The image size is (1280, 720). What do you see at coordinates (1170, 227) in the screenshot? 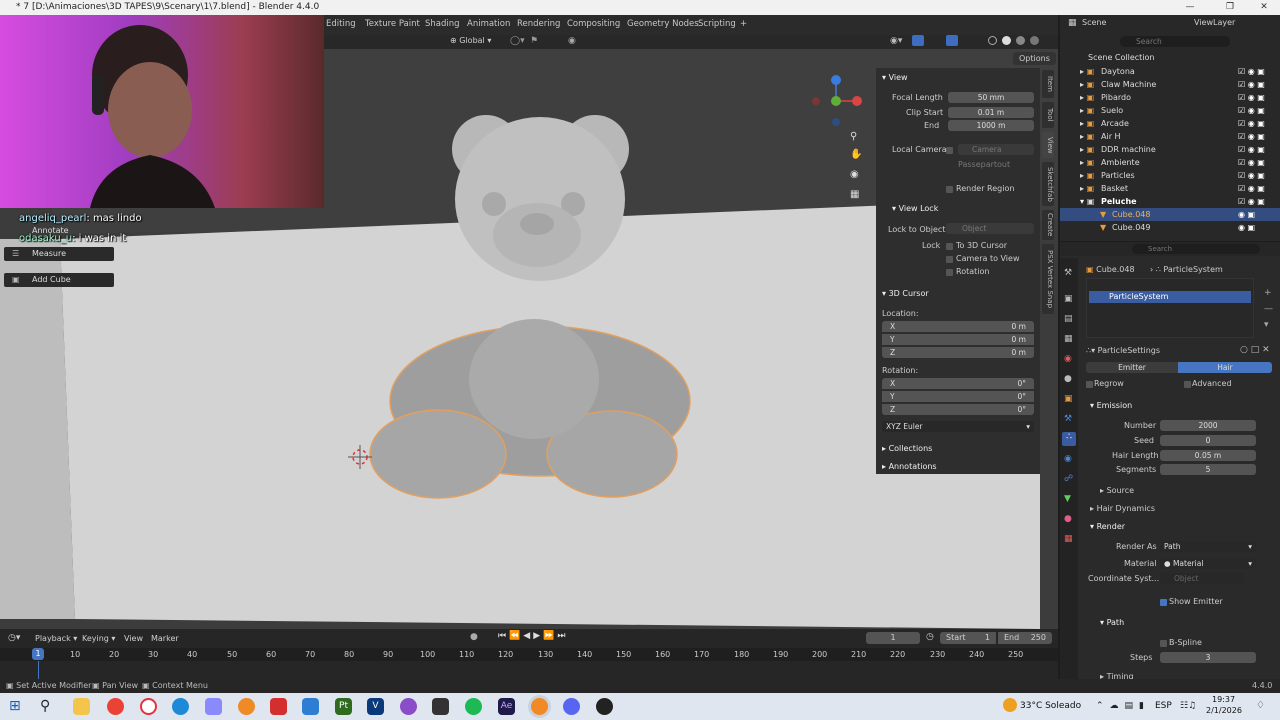
I see `outliner-item: ▼ Cube.049 ◉ ▣` at bounding box center [1170, 227].